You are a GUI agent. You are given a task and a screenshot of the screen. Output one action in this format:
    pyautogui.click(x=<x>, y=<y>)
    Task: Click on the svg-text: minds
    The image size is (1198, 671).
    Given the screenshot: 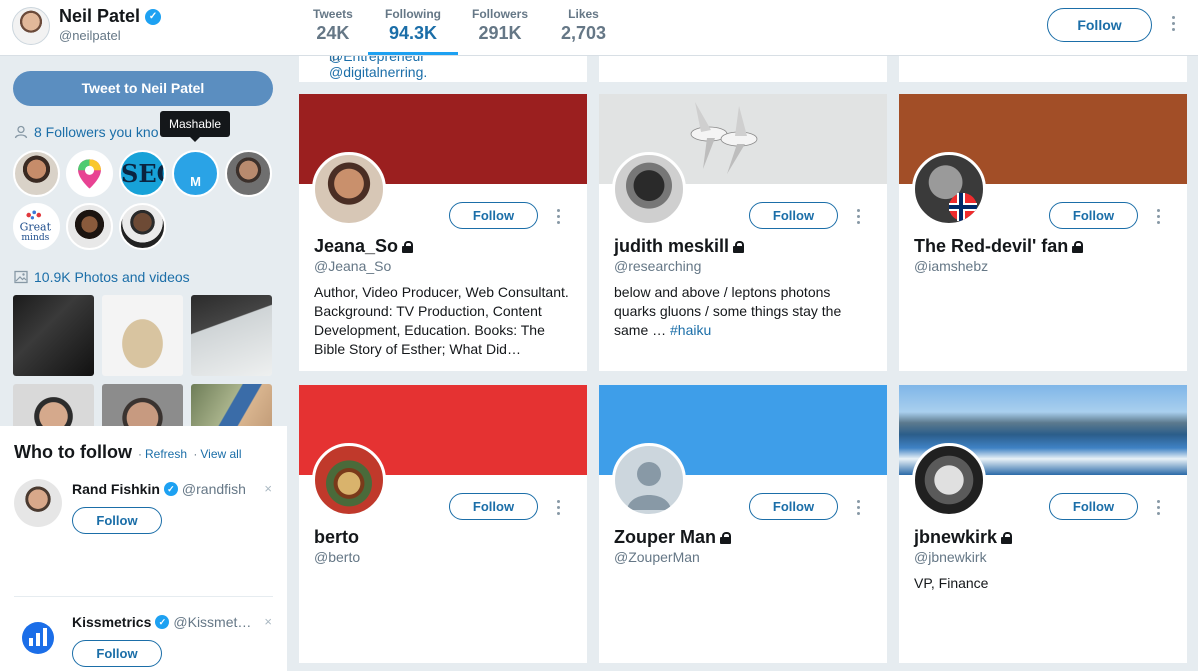 What is the action you would take?
    pyautogui.click(x=35, y=238)
    